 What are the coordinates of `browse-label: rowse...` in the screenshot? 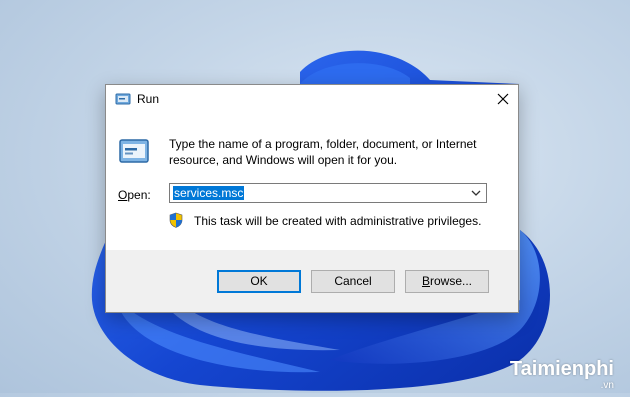 It's located at (451, 281).